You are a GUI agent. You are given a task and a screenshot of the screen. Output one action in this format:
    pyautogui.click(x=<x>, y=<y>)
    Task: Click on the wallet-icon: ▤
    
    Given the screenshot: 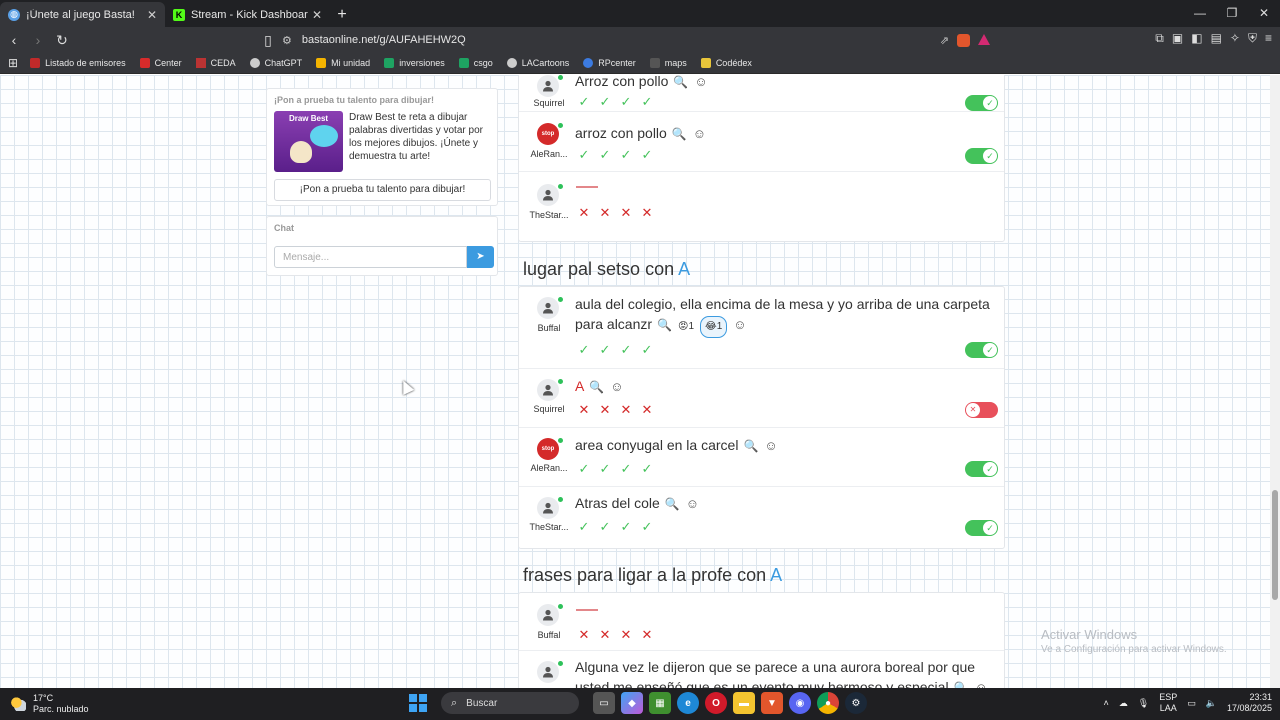 What is the action you would take?
    pyautogui.click(x=1216, y=38)
    